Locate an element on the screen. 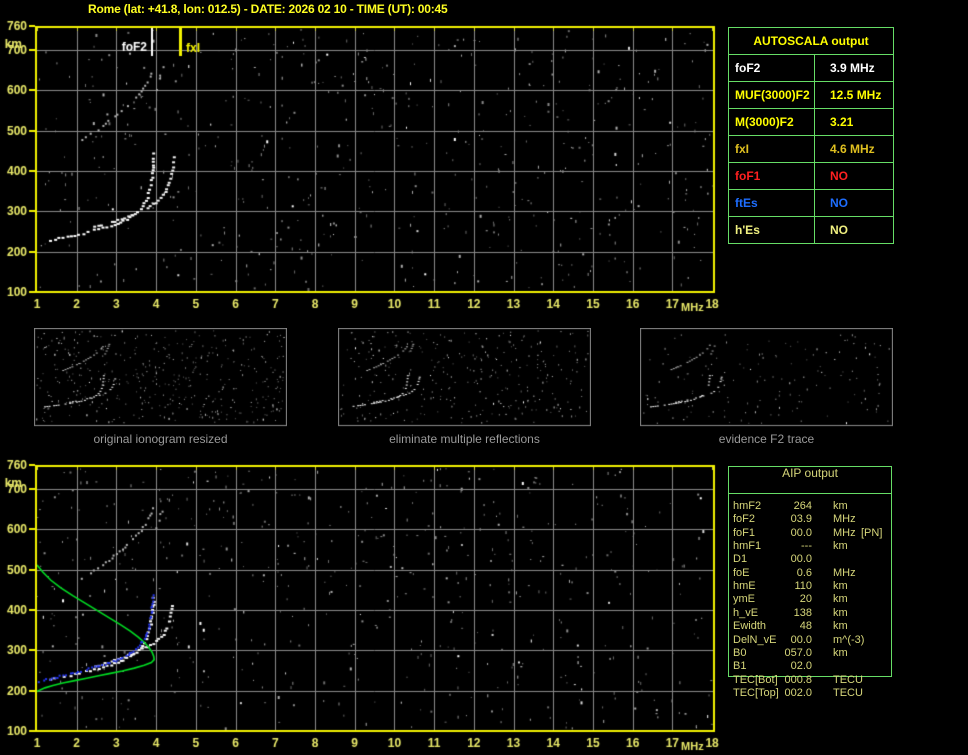 The height and width of the screenshot is (755, 968). aip-table-header: AIP output is located at coordinates (810, 480).